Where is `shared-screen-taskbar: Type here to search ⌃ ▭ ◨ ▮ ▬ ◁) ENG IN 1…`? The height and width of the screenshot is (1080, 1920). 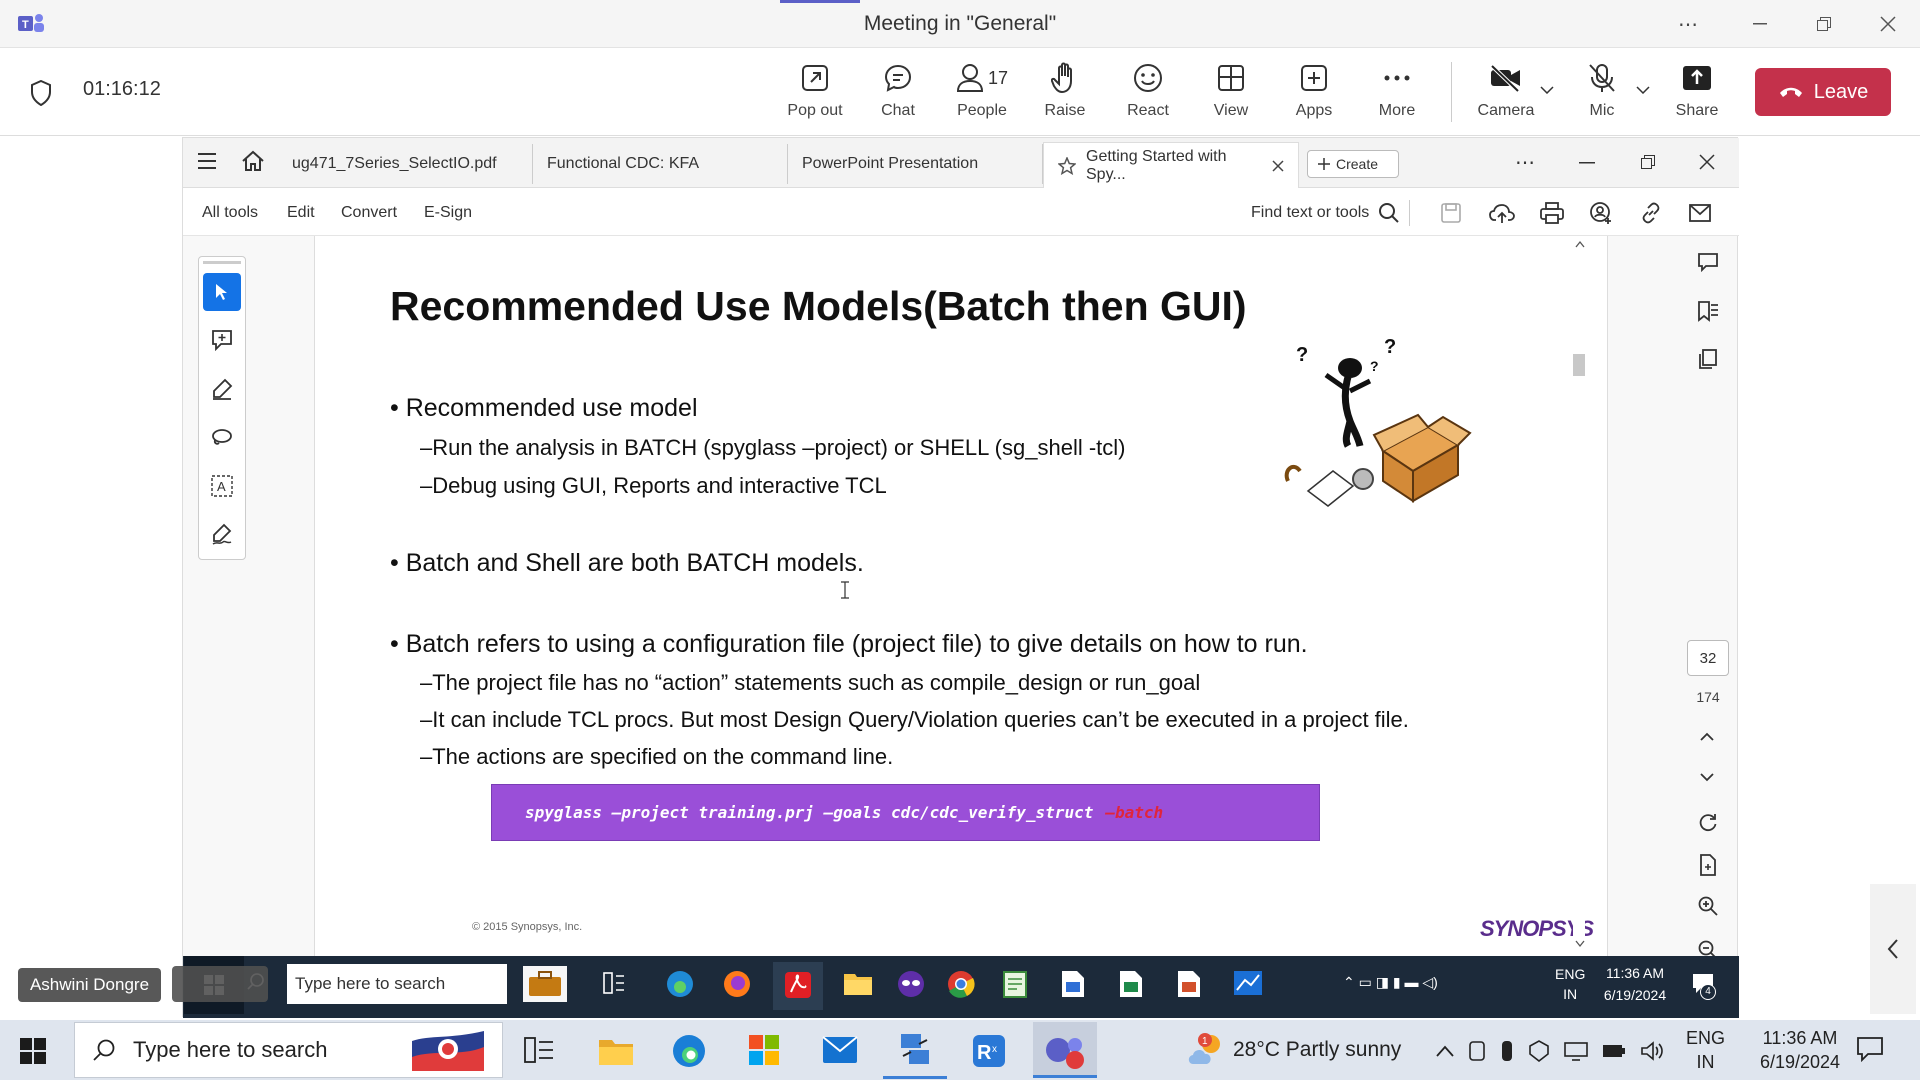
shared-screen-taskbar: Type here to search ⌃ ▭ ◨ ▮ ▬ ◁) ENG IN 1… is located at coordinates (961, 987).